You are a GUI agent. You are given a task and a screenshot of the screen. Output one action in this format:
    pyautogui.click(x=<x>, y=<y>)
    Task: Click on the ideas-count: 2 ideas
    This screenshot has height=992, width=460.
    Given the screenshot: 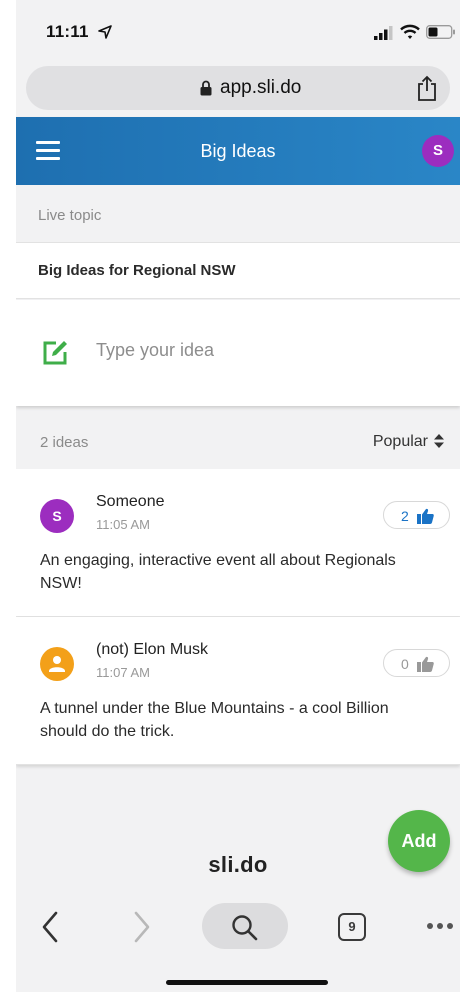 What is the action you would take?
    pyautogui.click(x=64, y=442)
    